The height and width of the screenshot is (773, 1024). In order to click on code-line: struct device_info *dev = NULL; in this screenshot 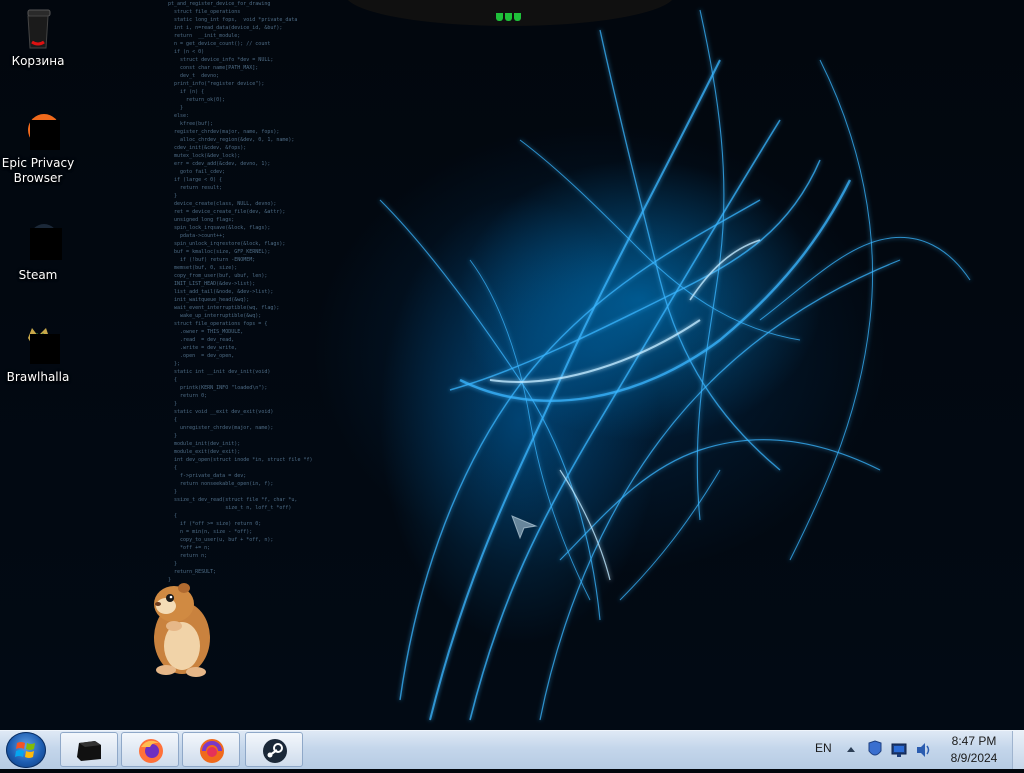, I will do `click(221, 60)`.